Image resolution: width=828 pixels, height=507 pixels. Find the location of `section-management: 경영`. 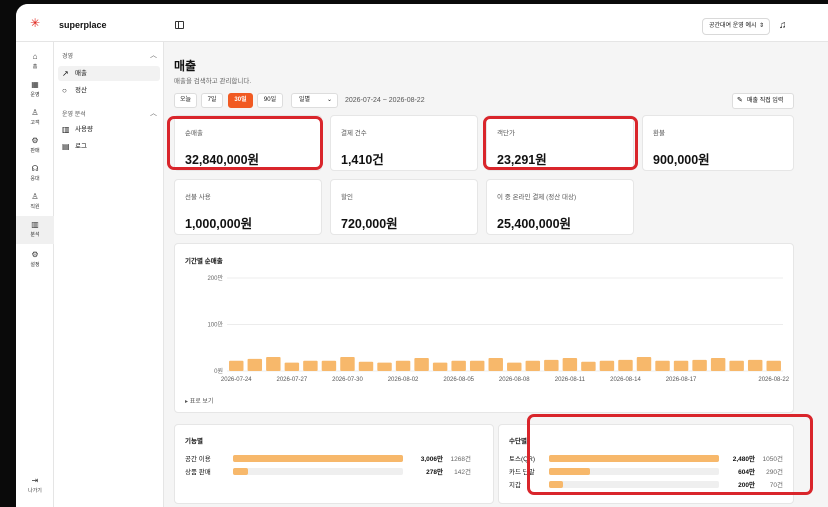

section-management: 경영 is located at coordinates (67, 55).